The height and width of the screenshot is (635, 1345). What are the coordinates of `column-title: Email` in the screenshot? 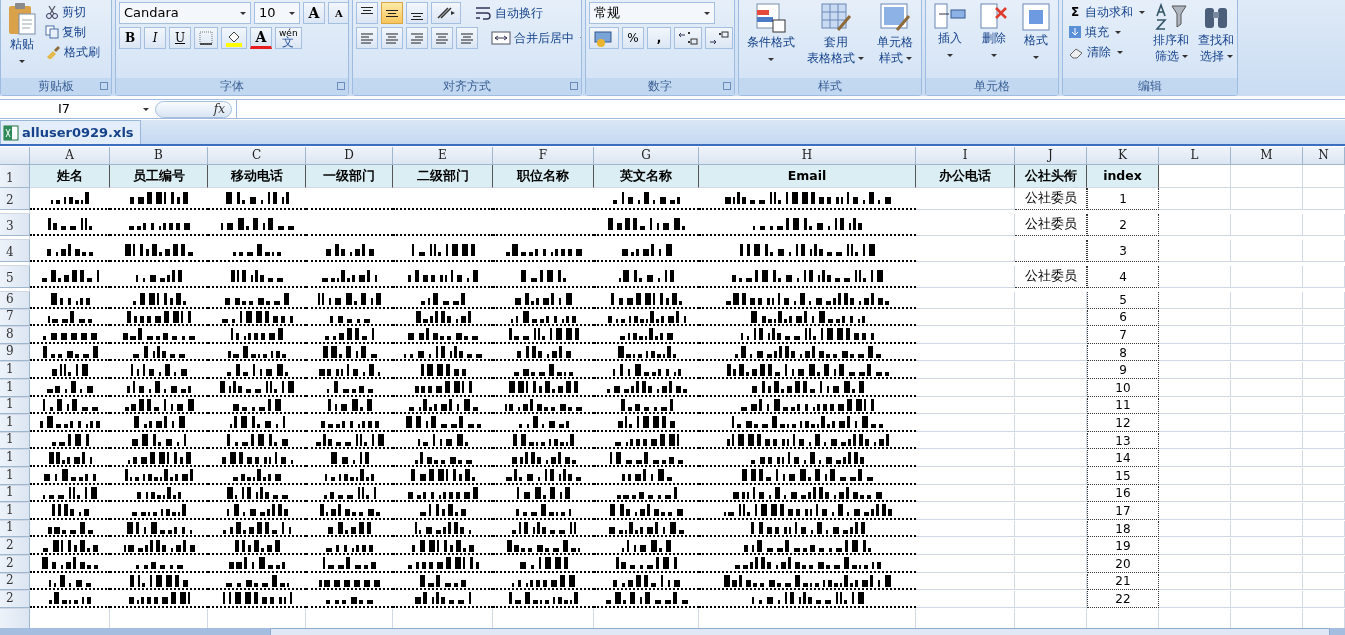 It's located at (807, 176).